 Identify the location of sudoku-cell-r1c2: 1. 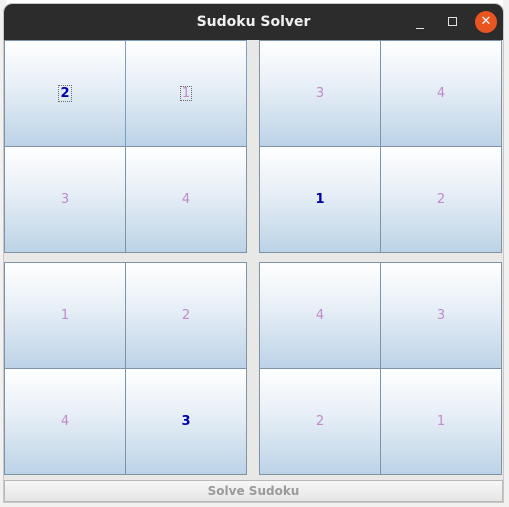
(186, 93).